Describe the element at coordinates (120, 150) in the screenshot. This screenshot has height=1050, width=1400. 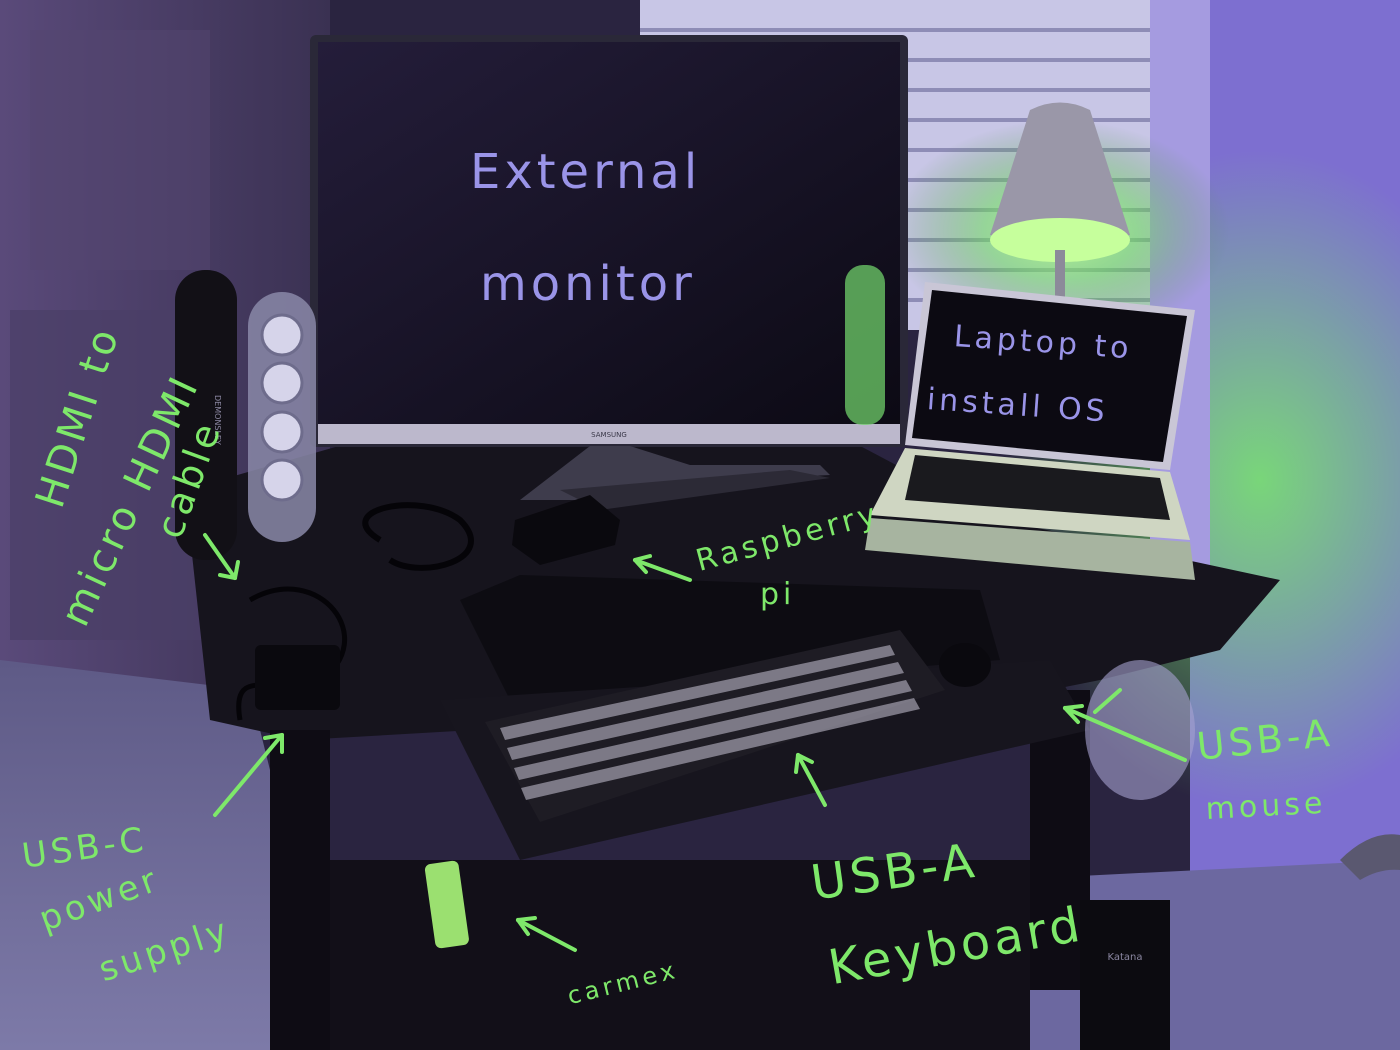
I see `door-panel-upper` at that location.